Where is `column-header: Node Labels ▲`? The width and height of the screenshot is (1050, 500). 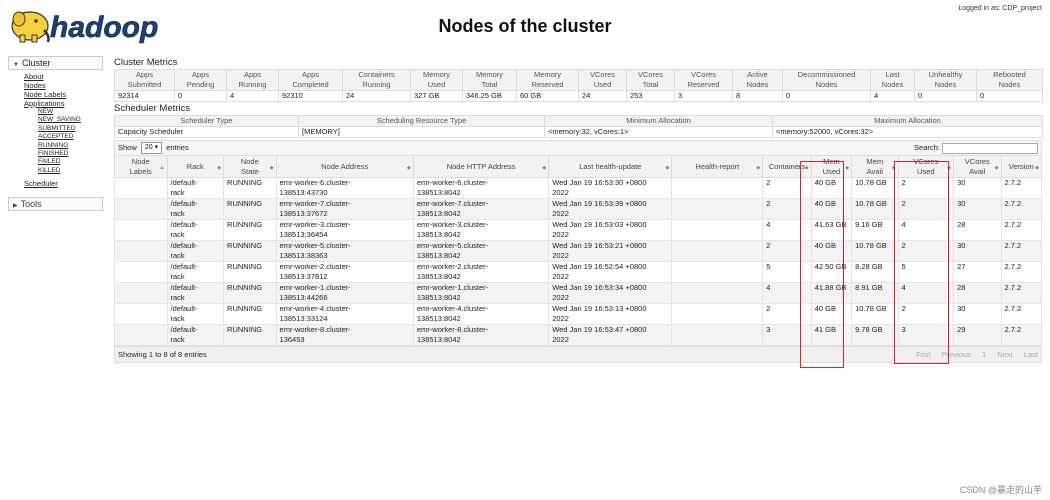
column-header: Node Labels ▲ is located at coordinates (141, 166).